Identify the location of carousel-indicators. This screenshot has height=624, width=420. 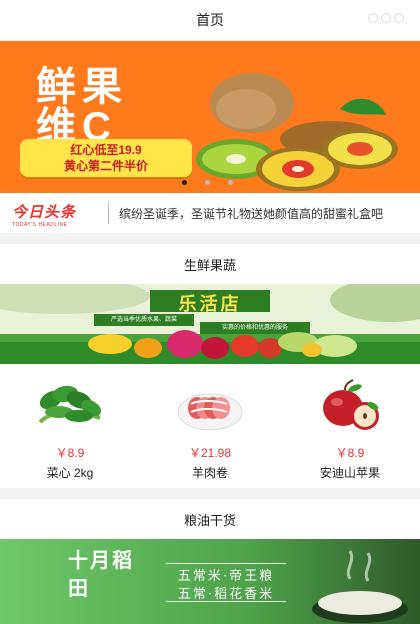
(207, 182).